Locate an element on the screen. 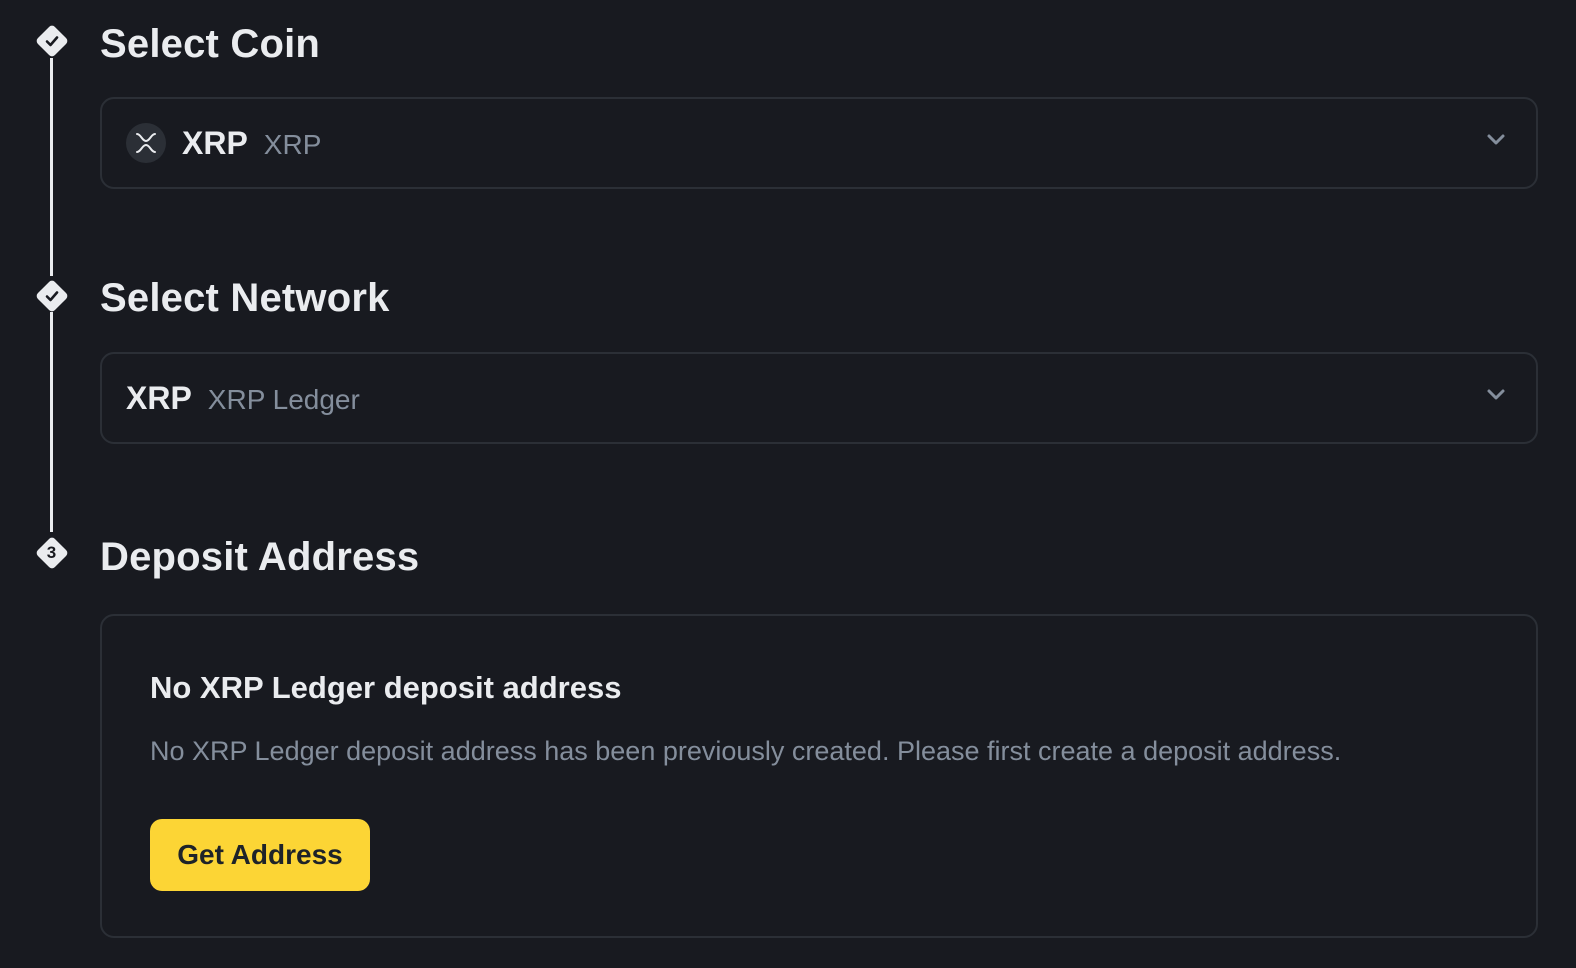 Image resolution: width=1576 pixels, height=968 pixels. network-select-dropdown: XRP XRP Ledger is located at coordinates (819, 398).